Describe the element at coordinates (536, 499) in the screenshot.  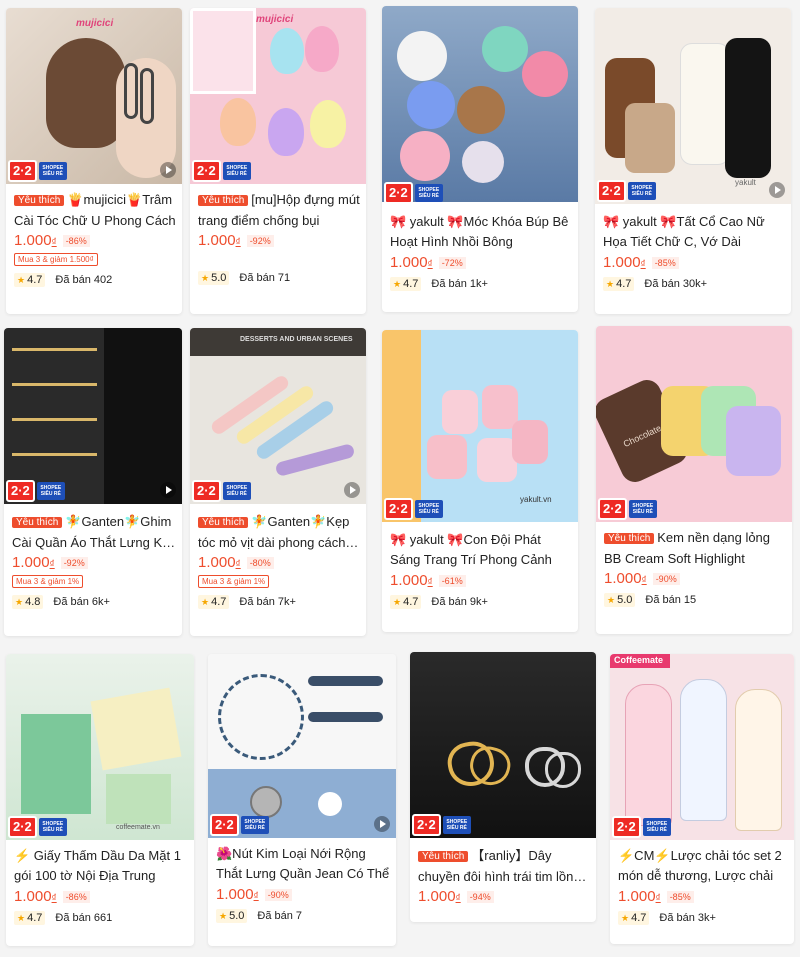
I see `watermark: yakult.vn` at that location.